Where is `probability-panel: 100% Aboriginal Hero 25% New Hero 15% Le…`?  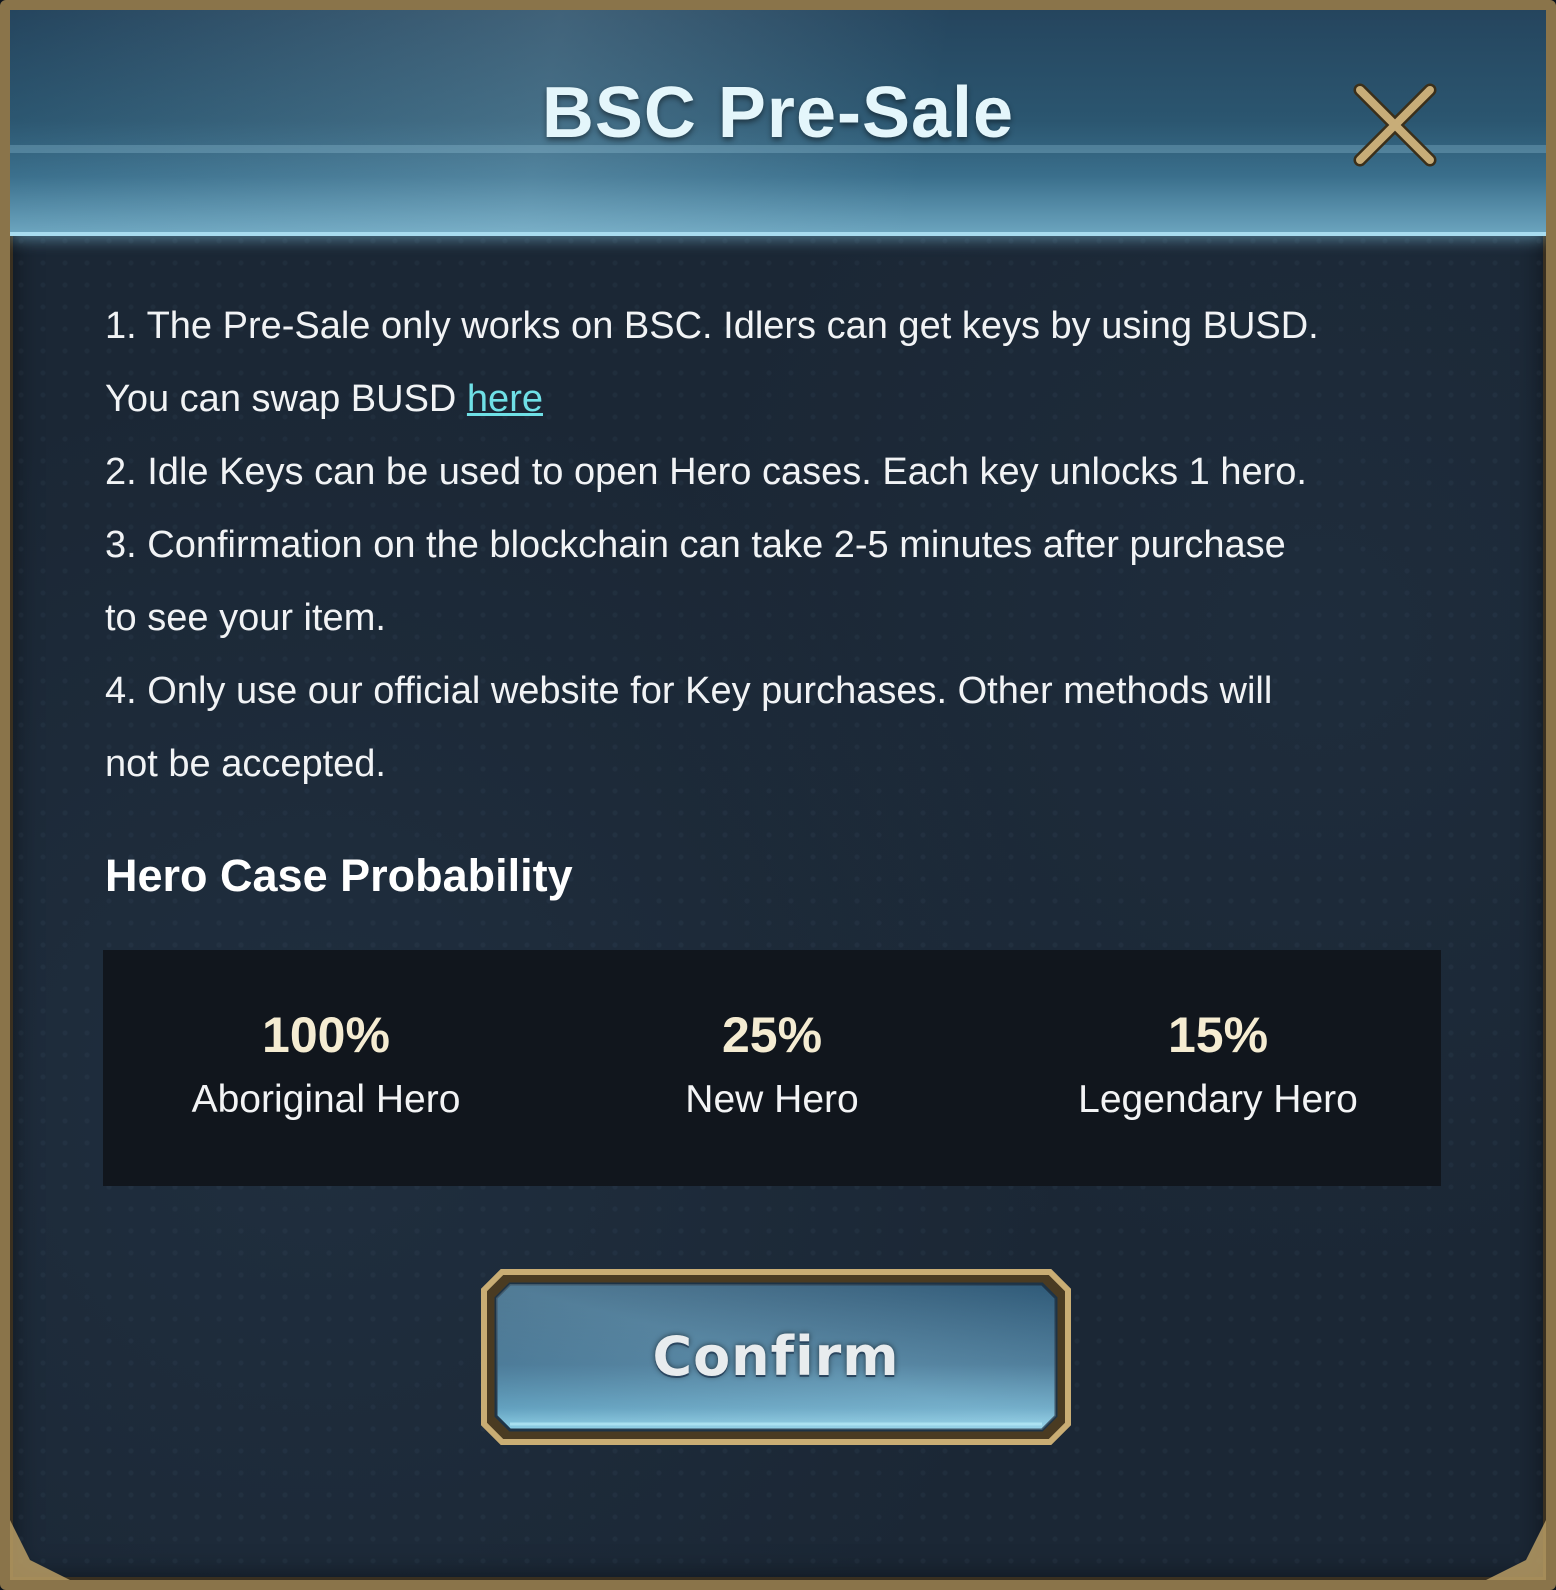
probability-panel: 100% Aboriginal Hero 25% New Hero 15% Le… is located at coordinates (772, 1068).